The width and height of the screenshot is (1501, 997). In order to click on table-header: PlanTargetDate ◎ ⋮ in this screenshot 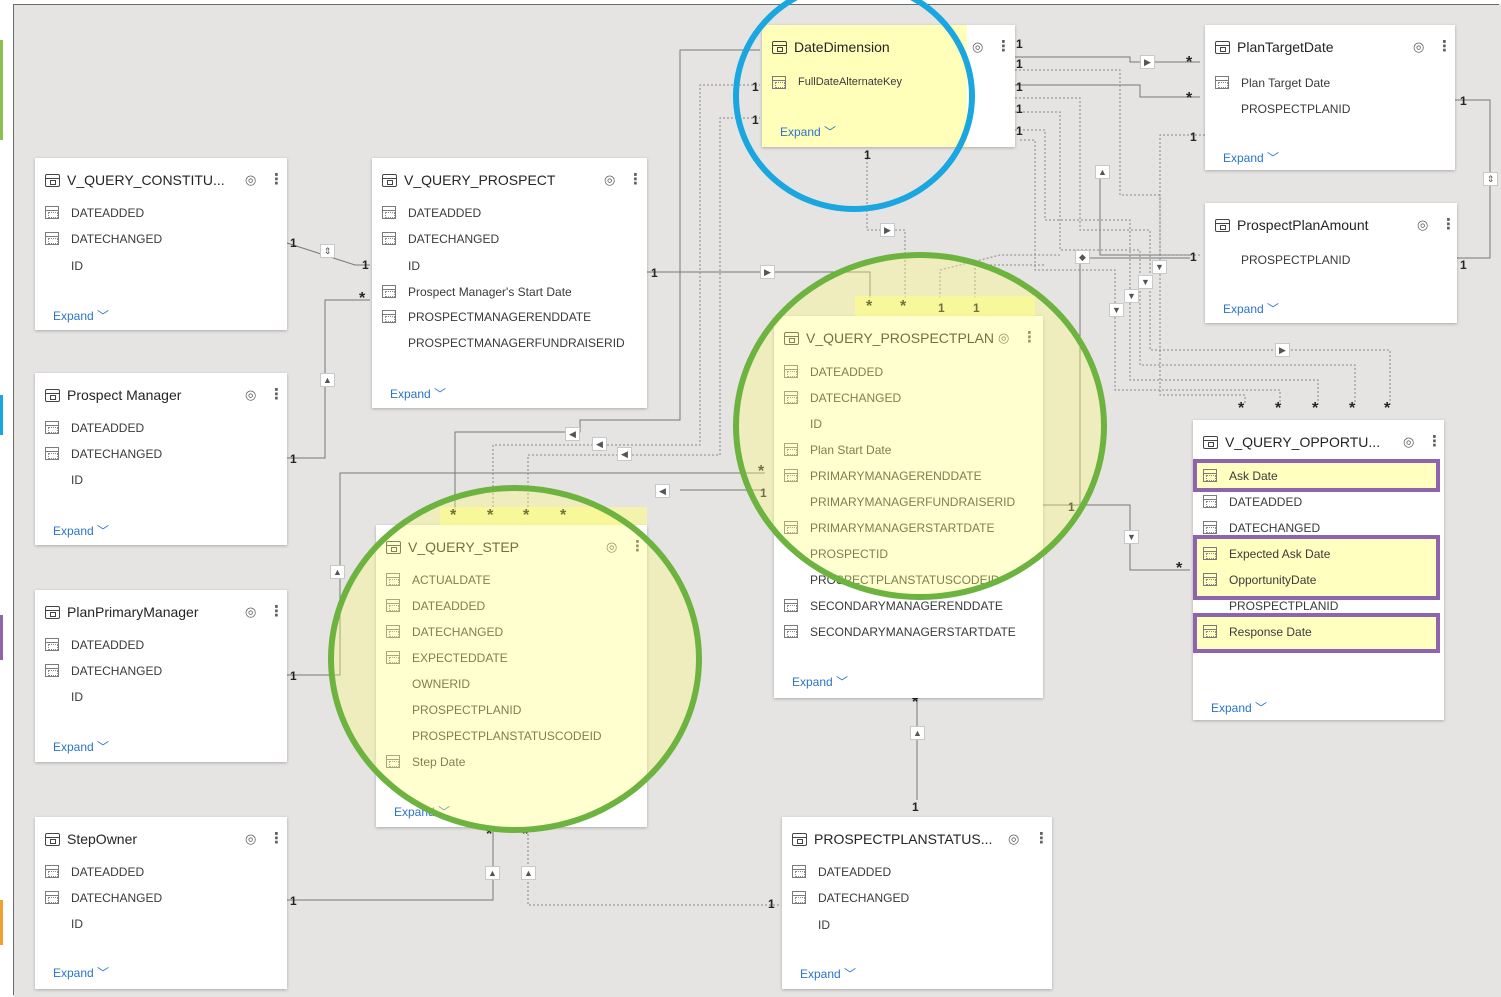, I will do `click(1330, 48)`.